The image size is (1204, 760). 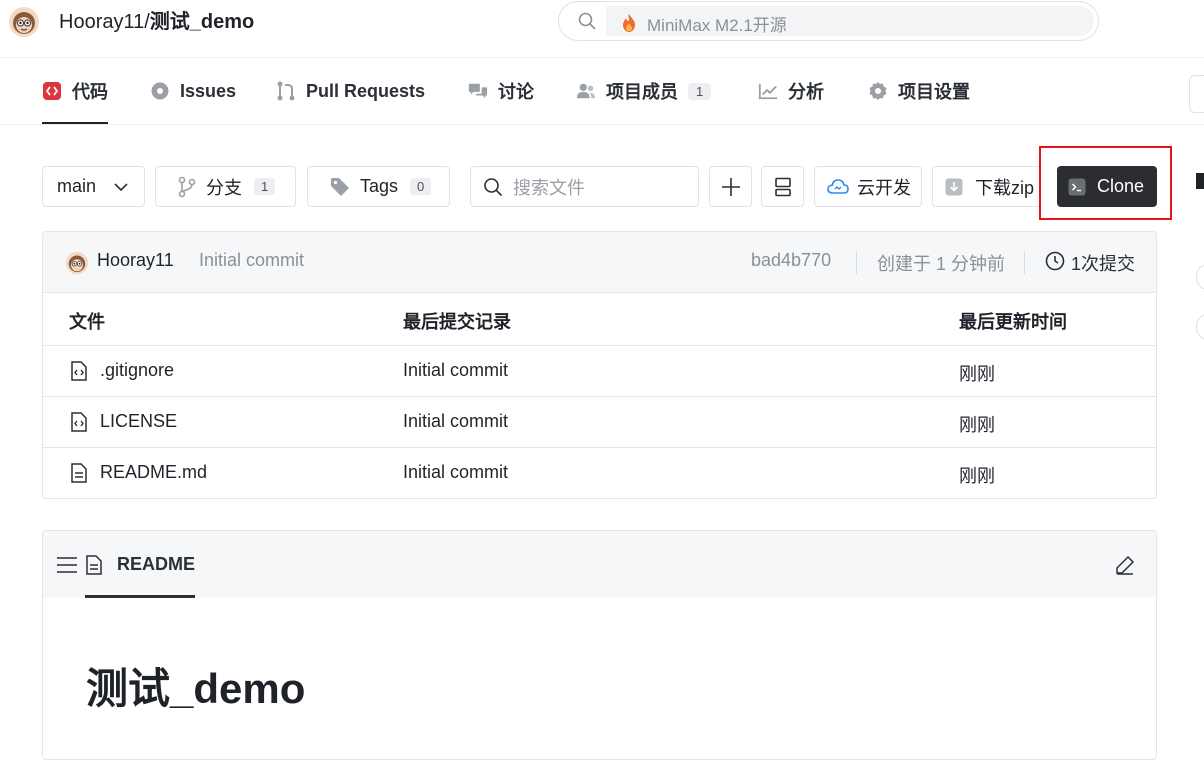 What do you see at coordinates (599, 473) in the screenshot?
I see `table-row: README.md Initial commit 刚刚` at bounding box center [599, 473].